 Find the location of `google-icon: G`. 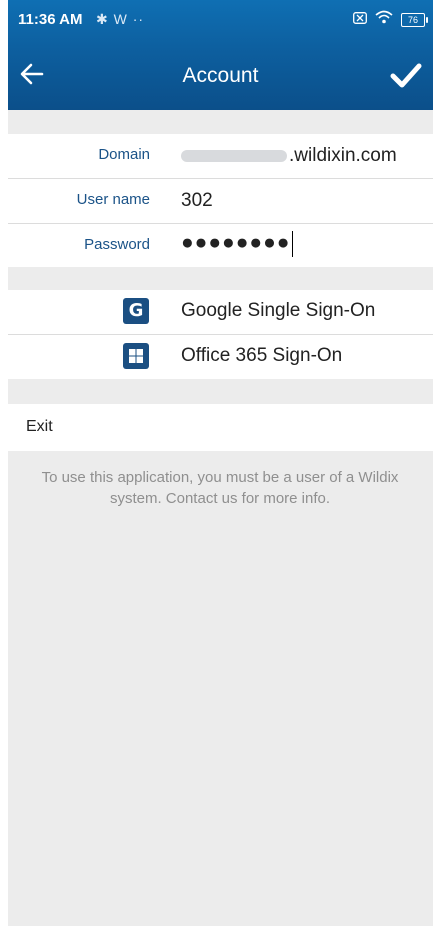

google-icon: G is located at coordinates (136, 311).